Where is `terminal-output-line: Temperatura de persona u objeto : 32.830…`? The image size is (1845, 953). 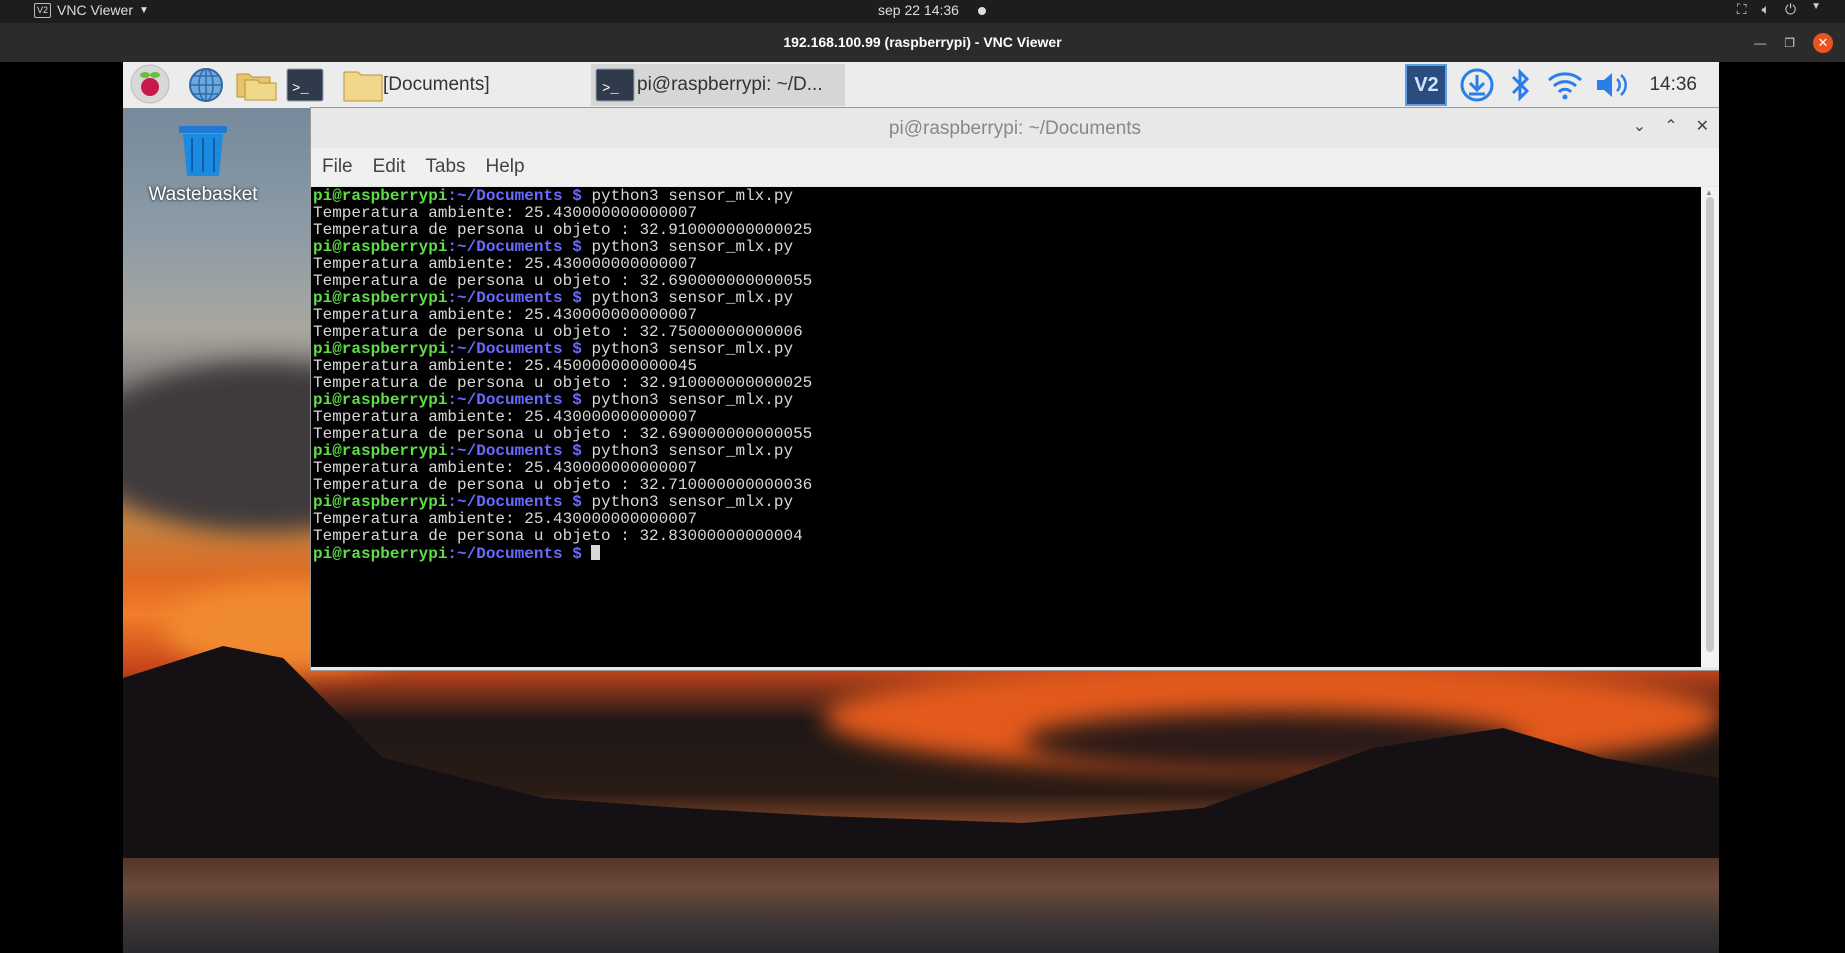
terminal-output-line: Temperatura de persona u objeto : 32.830… is located at coordinates (558, 536).